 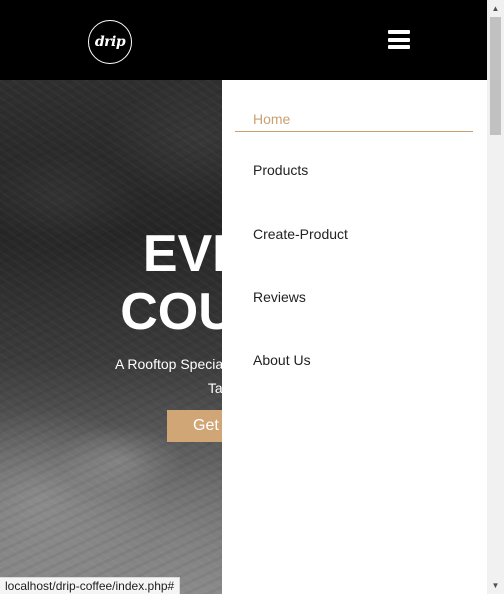 What do you see at coordinates (354, 131) in the screenshot?
I see `active-item-underline` at bounding box center [354, 131].